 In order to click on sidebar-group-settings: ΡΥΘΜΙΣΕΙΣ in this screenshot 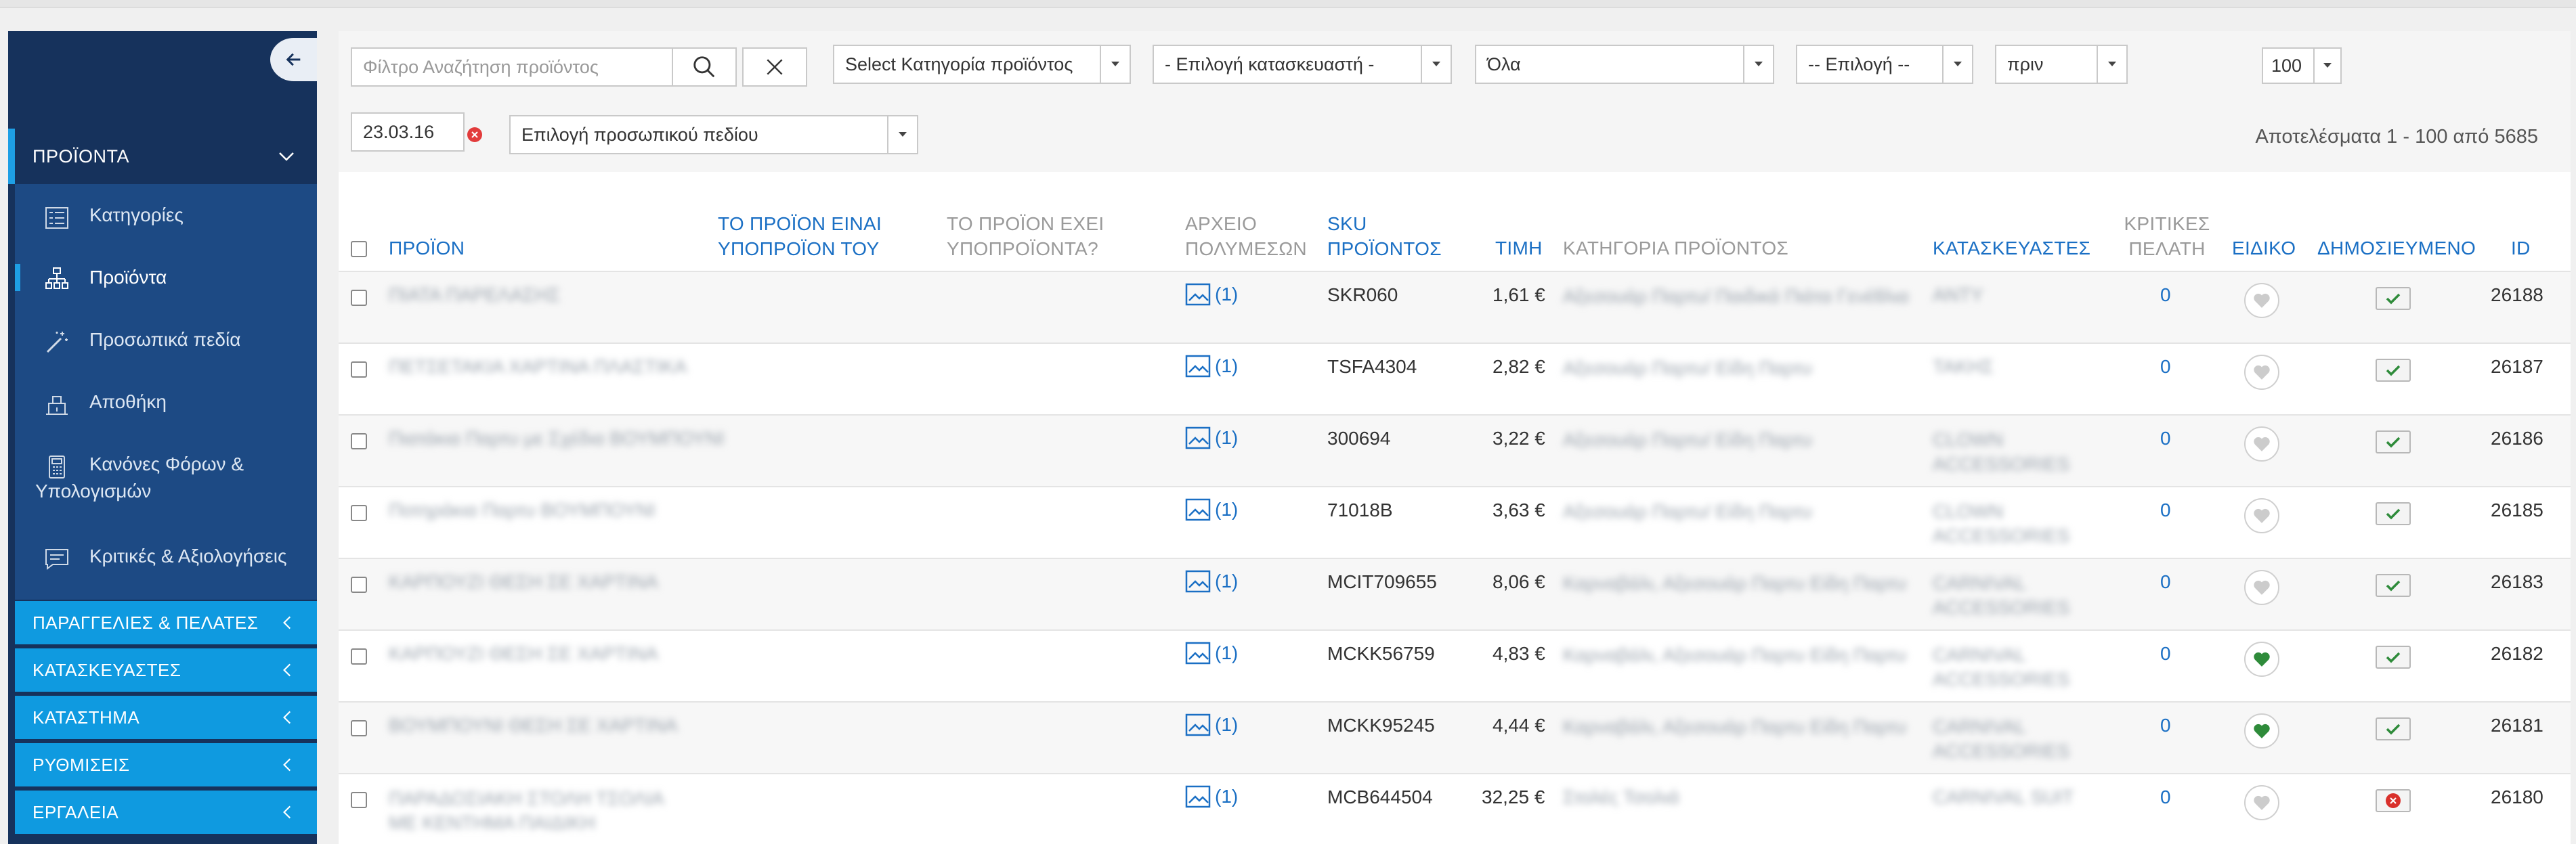, I will do `click(166, 765)`.